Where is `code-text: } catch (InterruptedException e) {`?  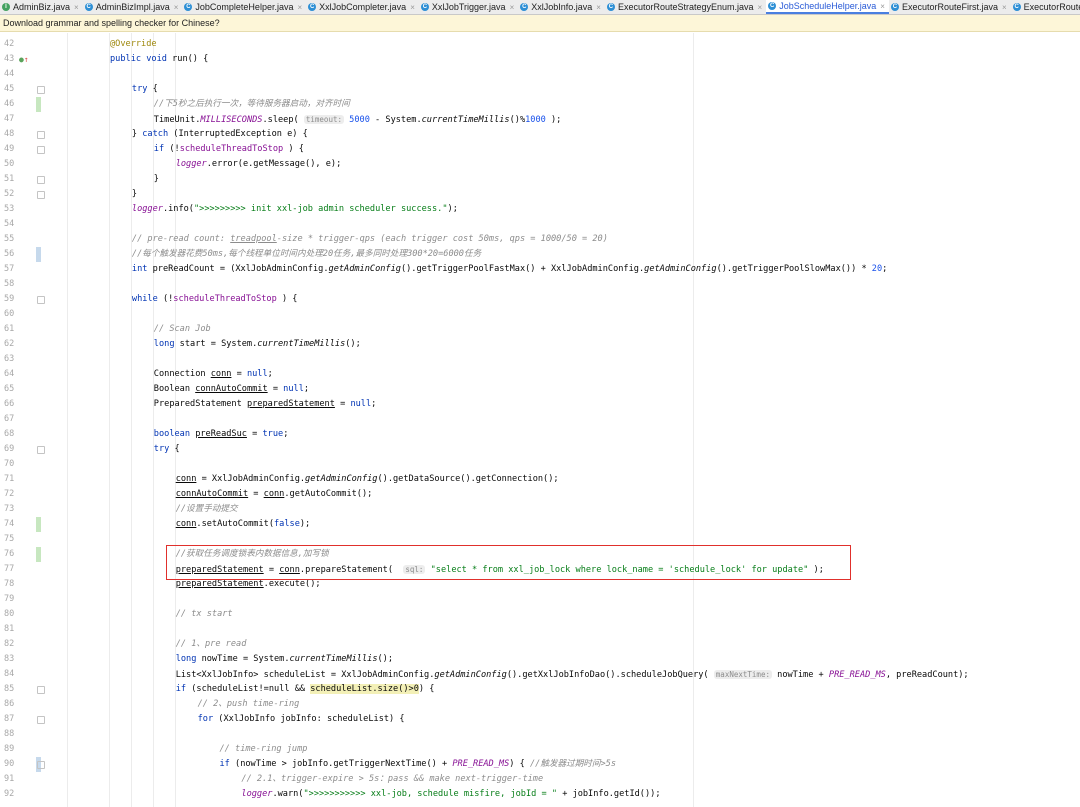
code-text: } catch (InterruptedException e) { is located at coordinates (220, 134).